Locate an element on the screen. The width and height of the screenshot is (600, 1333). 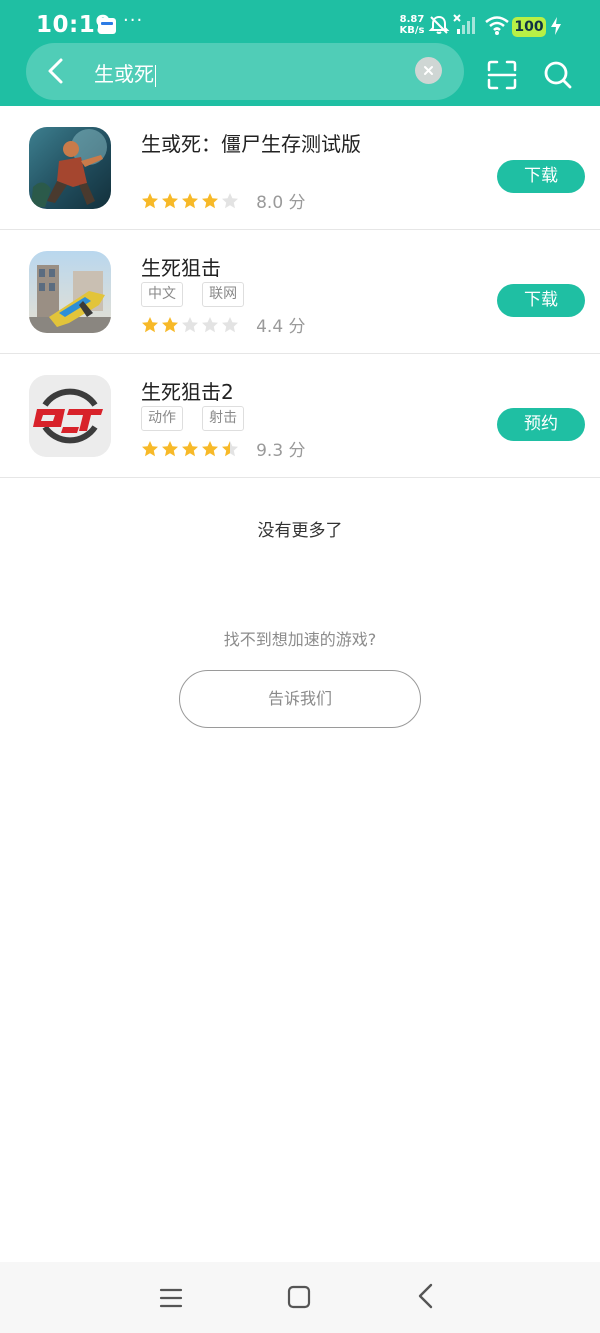
search-icon is located at coordinates (558, 75).